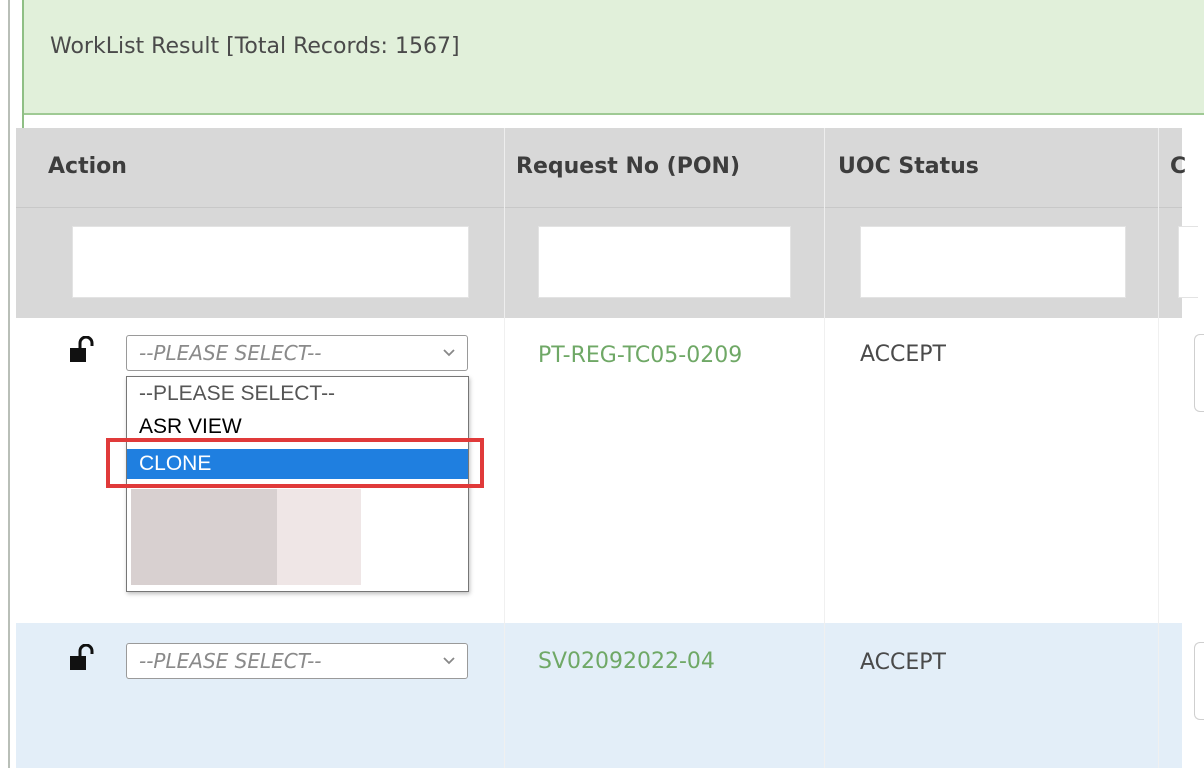 This screenshot has height=768, width=1204. Describe the element at coordinates (1188, 262) in the screenshot. I see `filter-input-partial` at that location.